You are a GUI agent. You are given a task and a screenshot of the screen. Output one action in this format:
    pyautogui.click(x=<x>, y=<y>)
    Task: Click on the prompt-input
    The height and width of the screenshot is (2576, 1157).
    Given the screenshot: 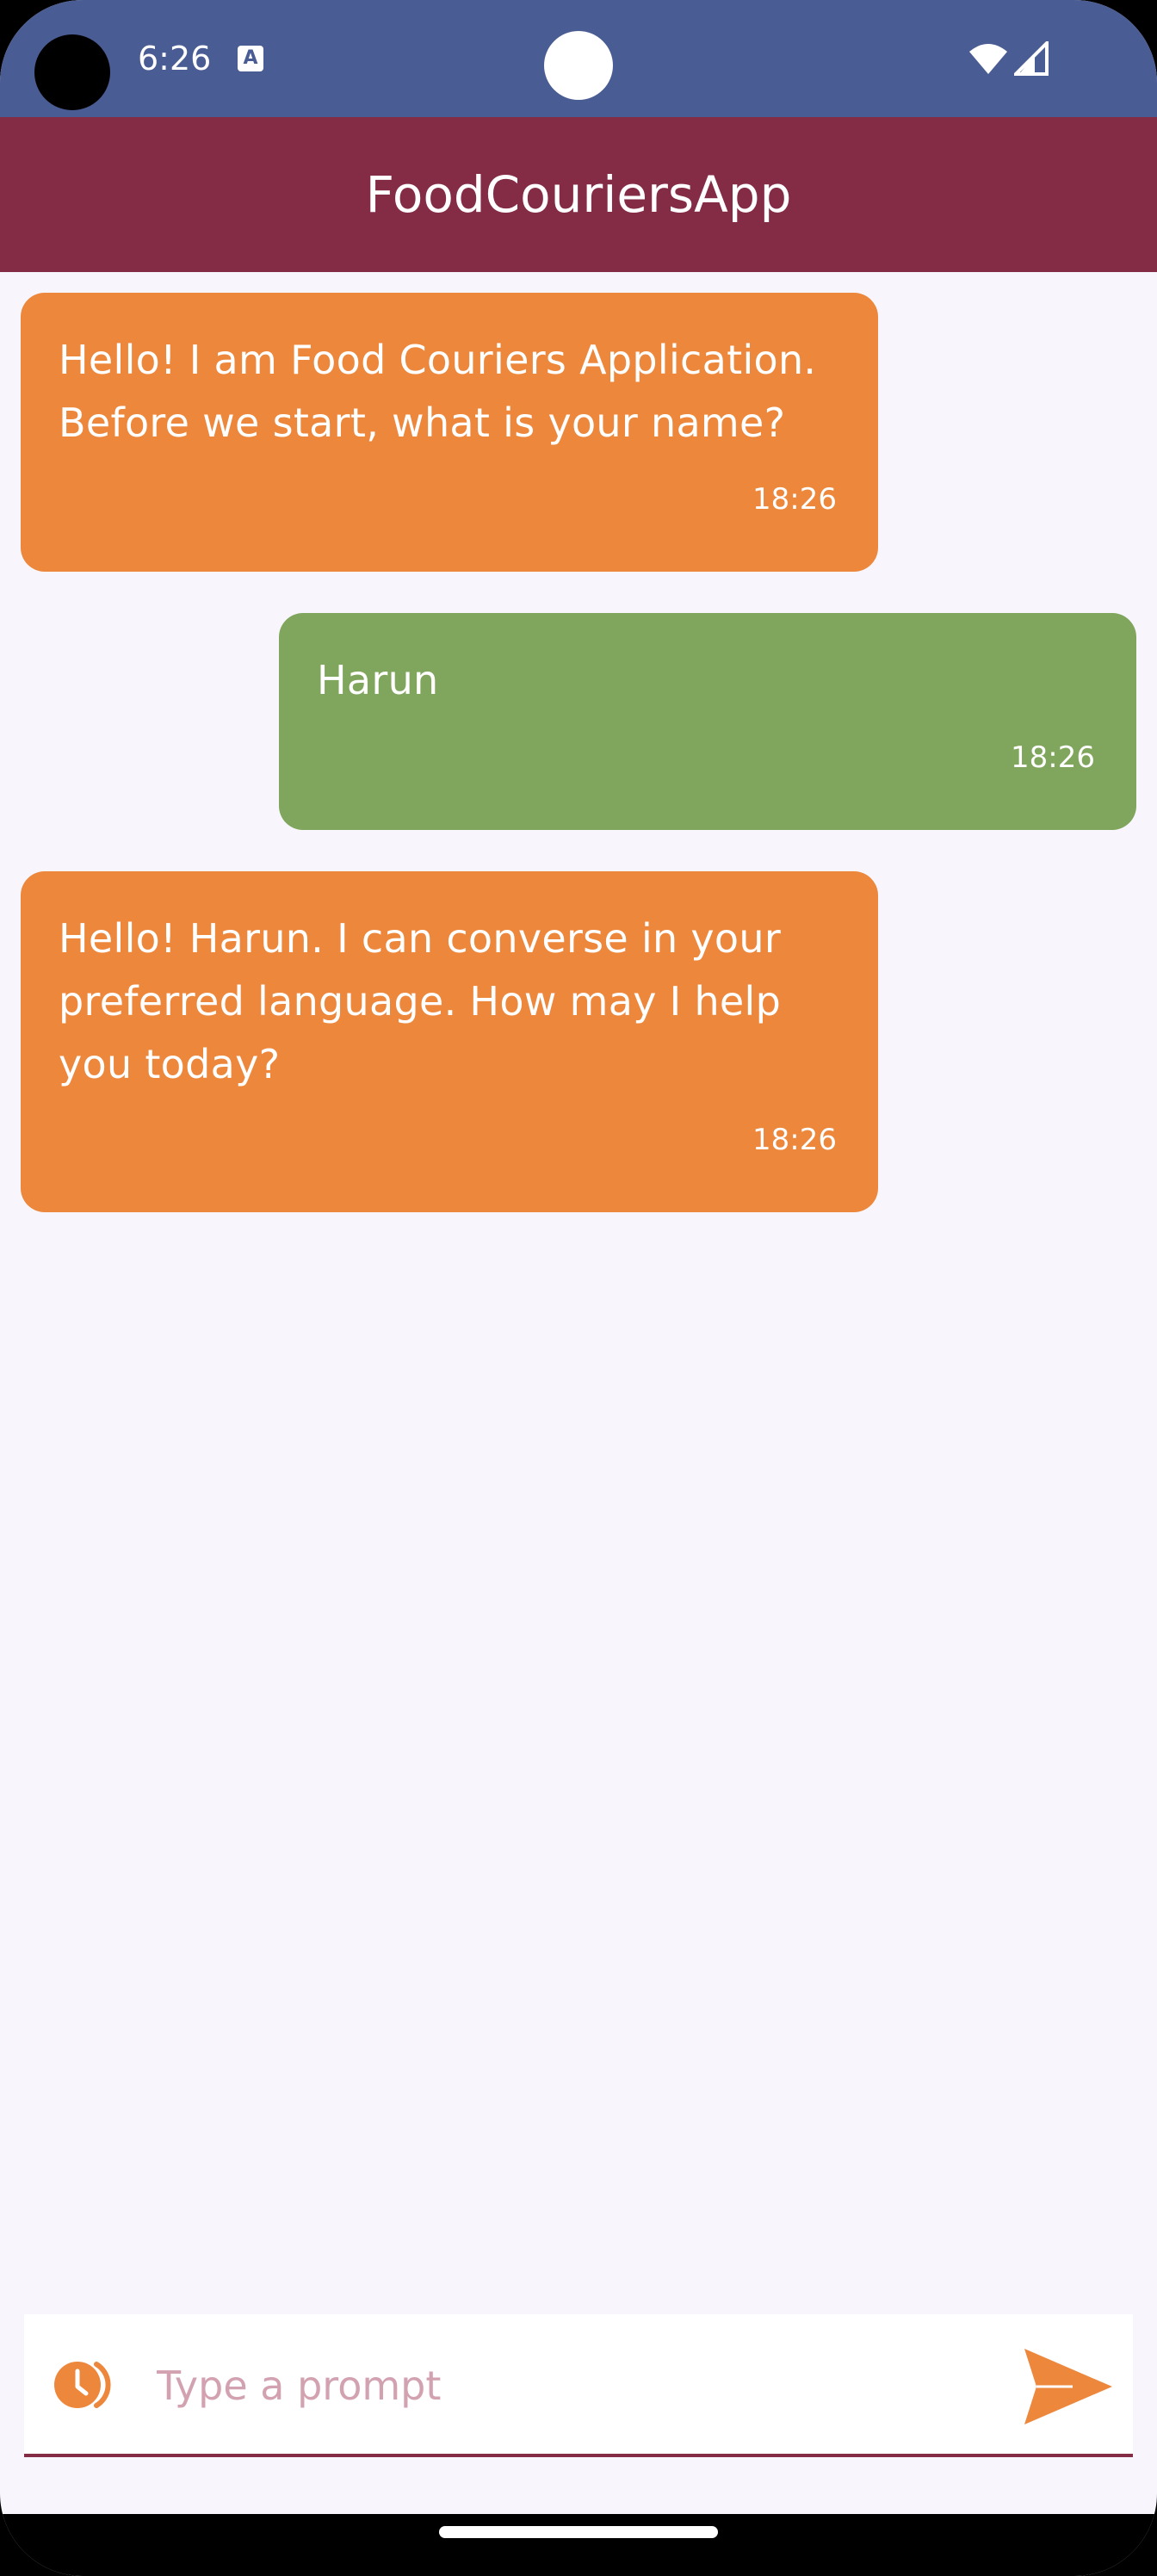 What is the action you would take?
    pyautogui.click(x=579, y=2386)
    